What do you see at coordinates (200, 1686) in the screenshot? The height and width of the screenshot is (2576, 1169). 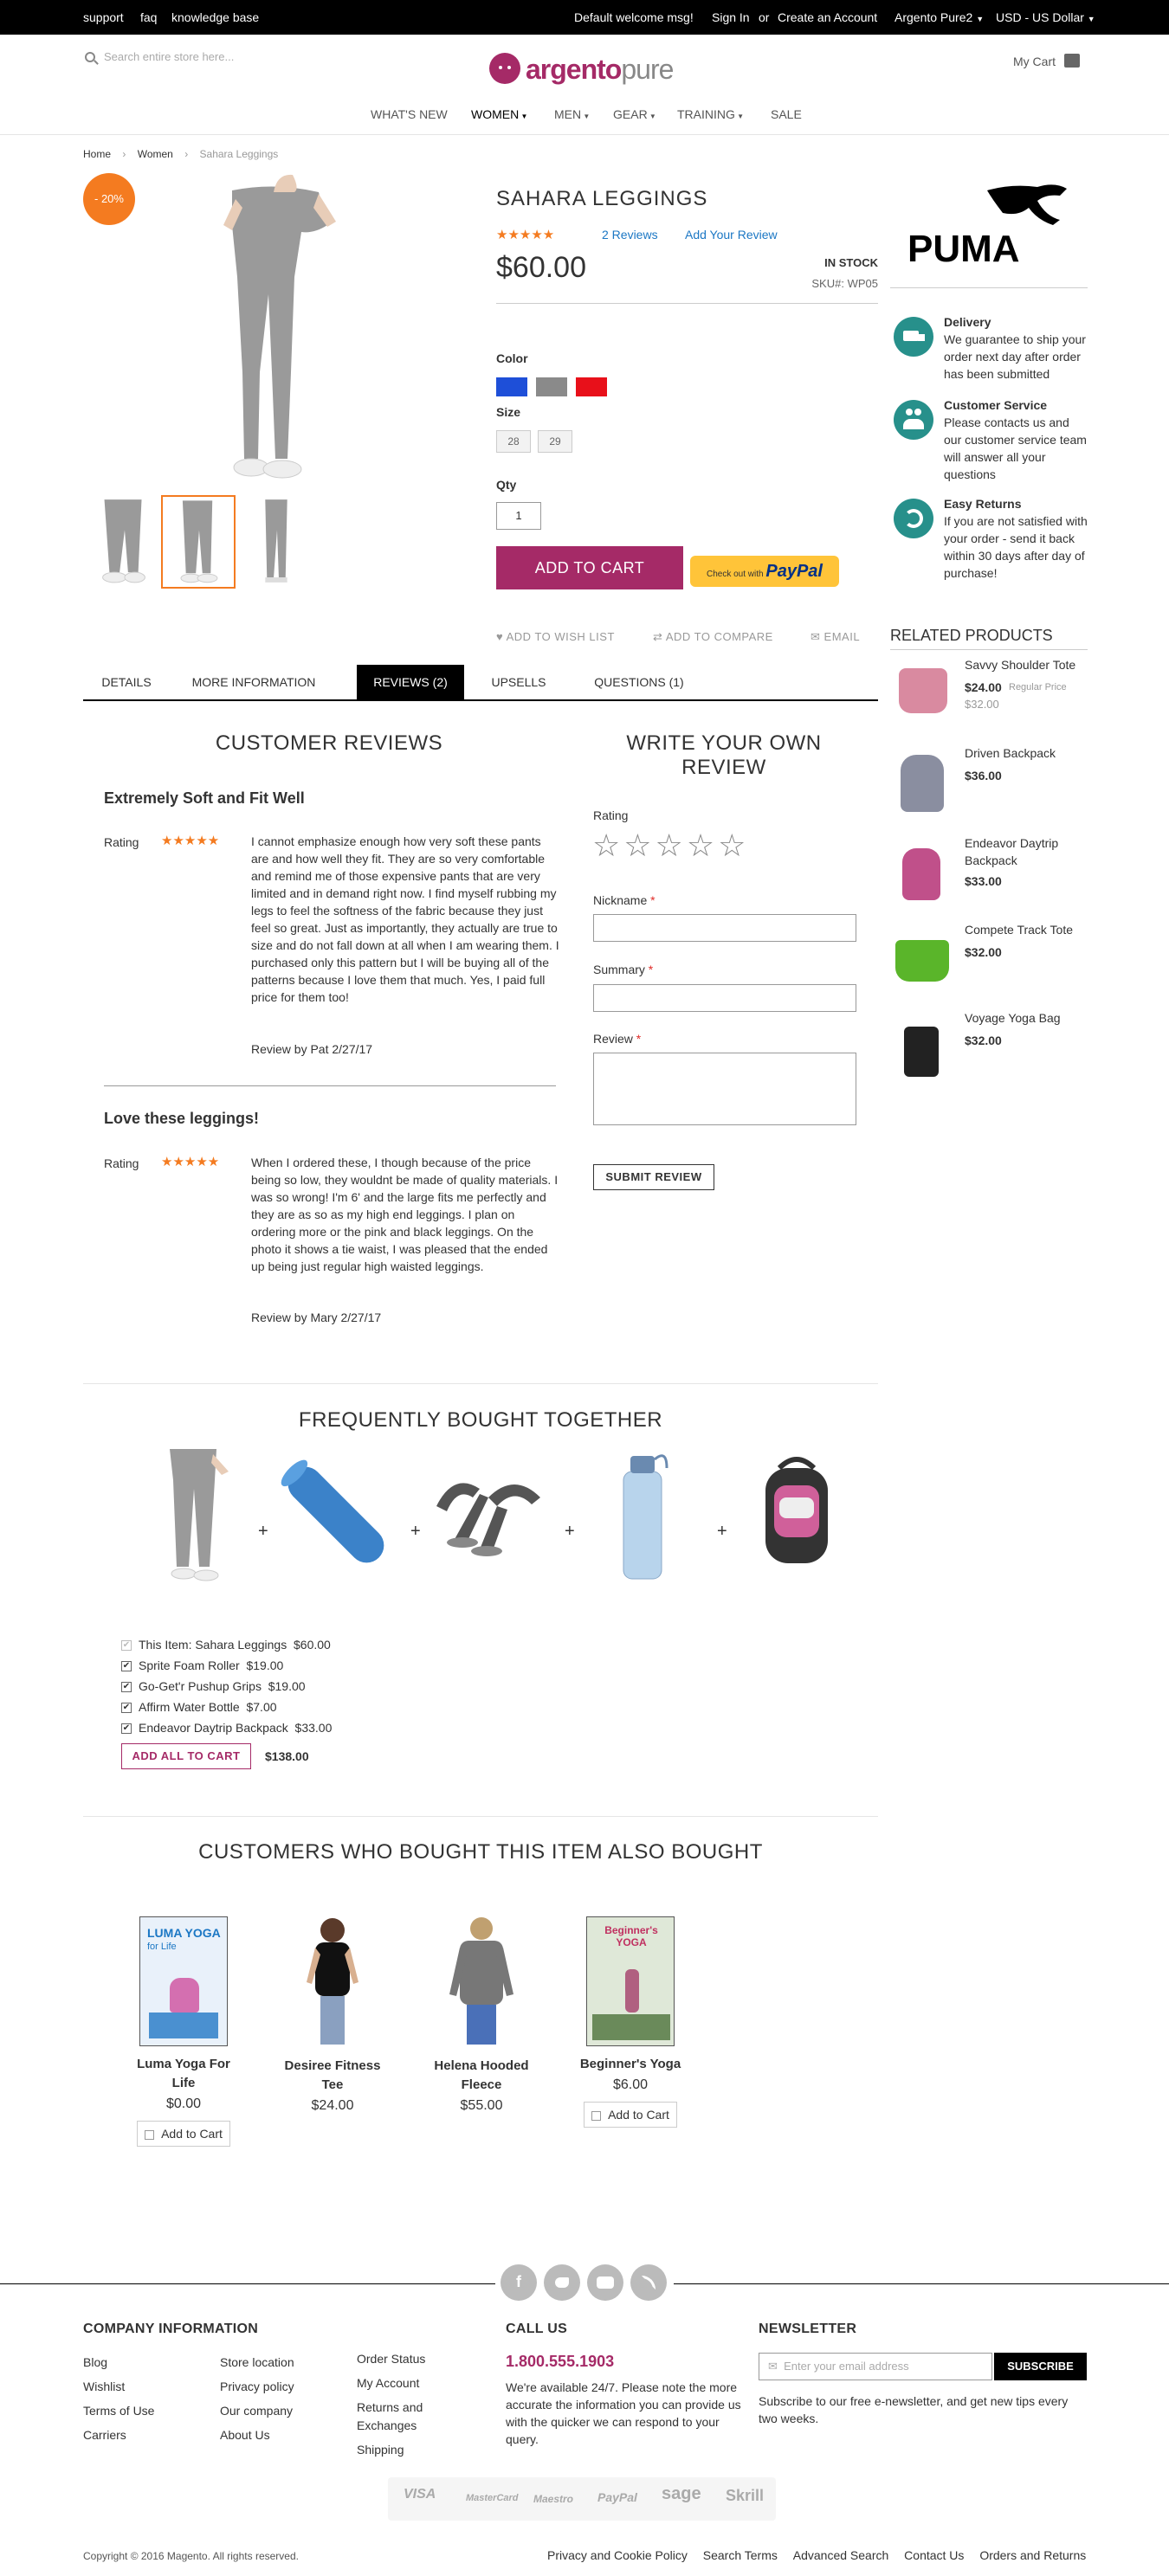 I see `fbt-name: Go-Get'r Pushup Grips` at bounding box center [200, 1686].